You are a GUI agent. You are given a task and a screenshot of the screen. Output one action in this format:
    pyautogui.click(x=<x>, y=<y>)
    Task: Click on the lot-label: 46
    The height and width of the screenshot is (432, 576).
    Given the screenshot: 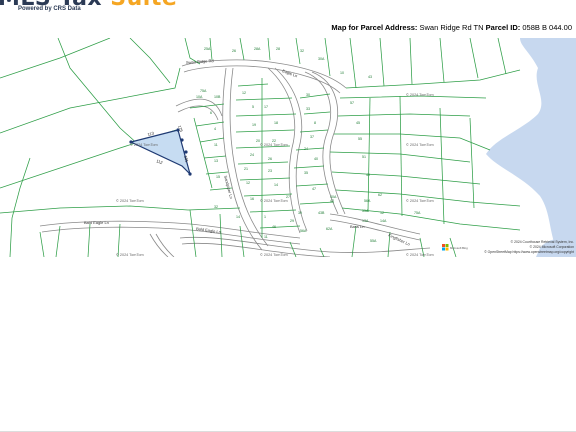 What is the action you would take?
    pyautogui.click(x=274, y=227)
    